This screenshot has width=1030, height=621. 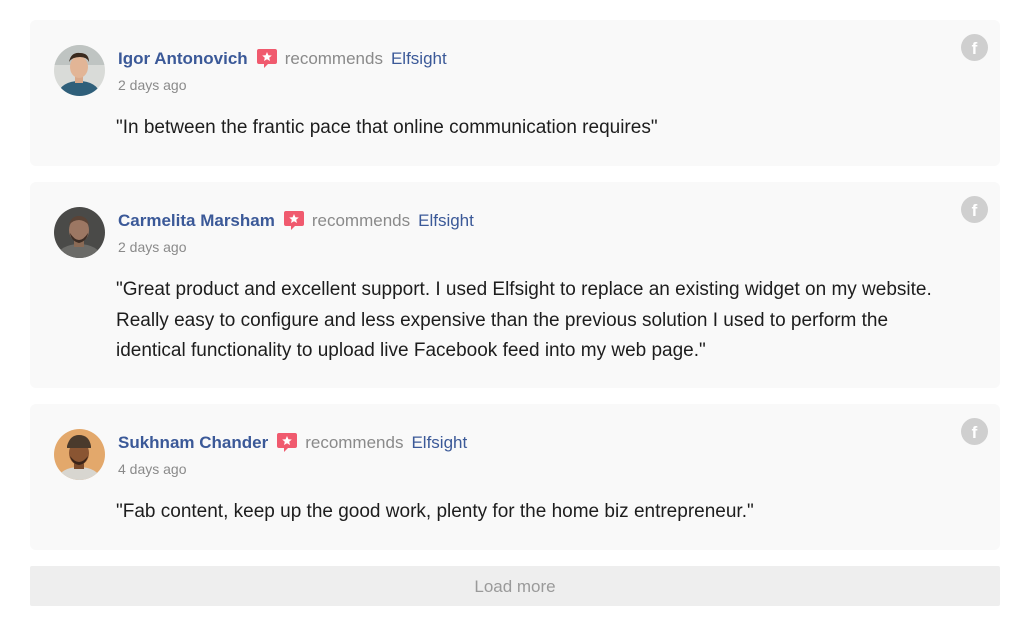 I want to click on author-name: Sukhnam Chander, so click(x=193, y=443).